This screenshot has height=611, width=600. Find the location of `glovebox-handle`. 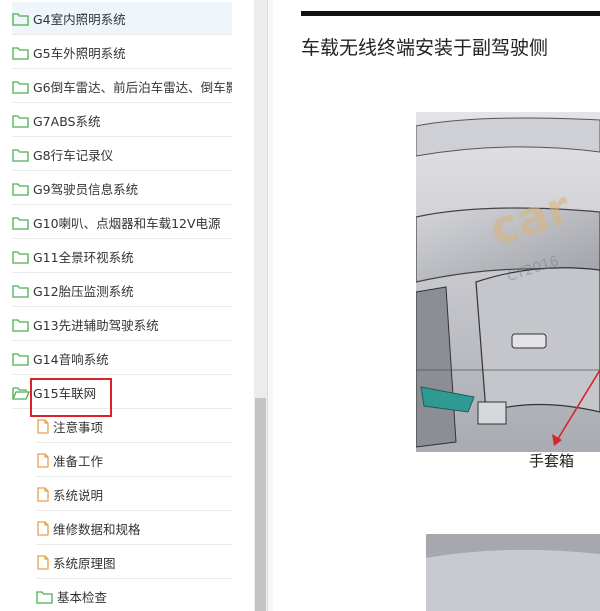

glovebox-handle is located at coordinates (529, 341).